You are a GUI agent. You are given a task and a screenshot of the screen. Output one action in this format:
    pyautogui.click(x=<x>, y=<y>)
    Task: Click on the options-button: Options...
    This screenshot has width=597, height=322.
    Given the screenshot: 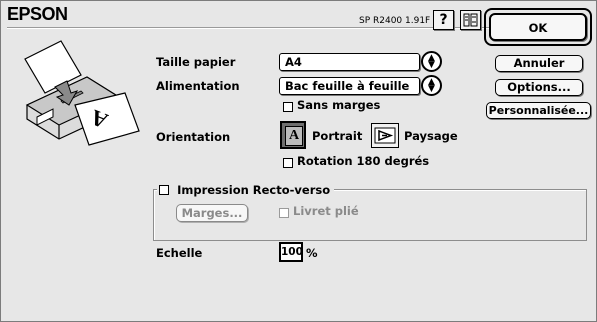 What is the action you would take?
    pyautogui.click(x=539, y=87)
    